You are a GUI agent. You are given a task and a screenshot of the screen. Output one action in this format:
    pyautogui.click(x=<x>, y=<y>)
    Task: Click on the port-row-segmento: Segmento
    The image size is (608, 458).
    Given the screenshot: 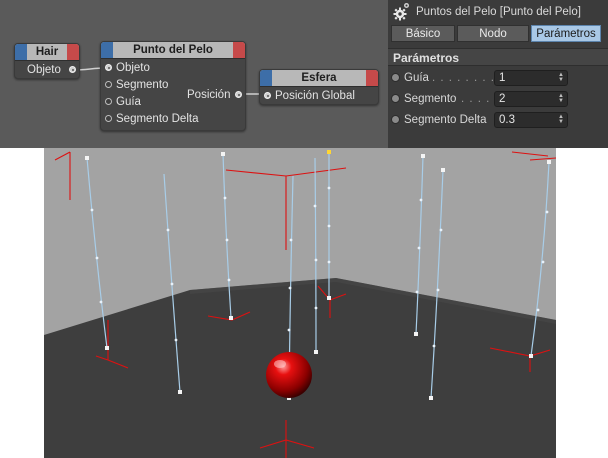 What is the action you would take?
    pyautogui.click(x=142, y=85)
    